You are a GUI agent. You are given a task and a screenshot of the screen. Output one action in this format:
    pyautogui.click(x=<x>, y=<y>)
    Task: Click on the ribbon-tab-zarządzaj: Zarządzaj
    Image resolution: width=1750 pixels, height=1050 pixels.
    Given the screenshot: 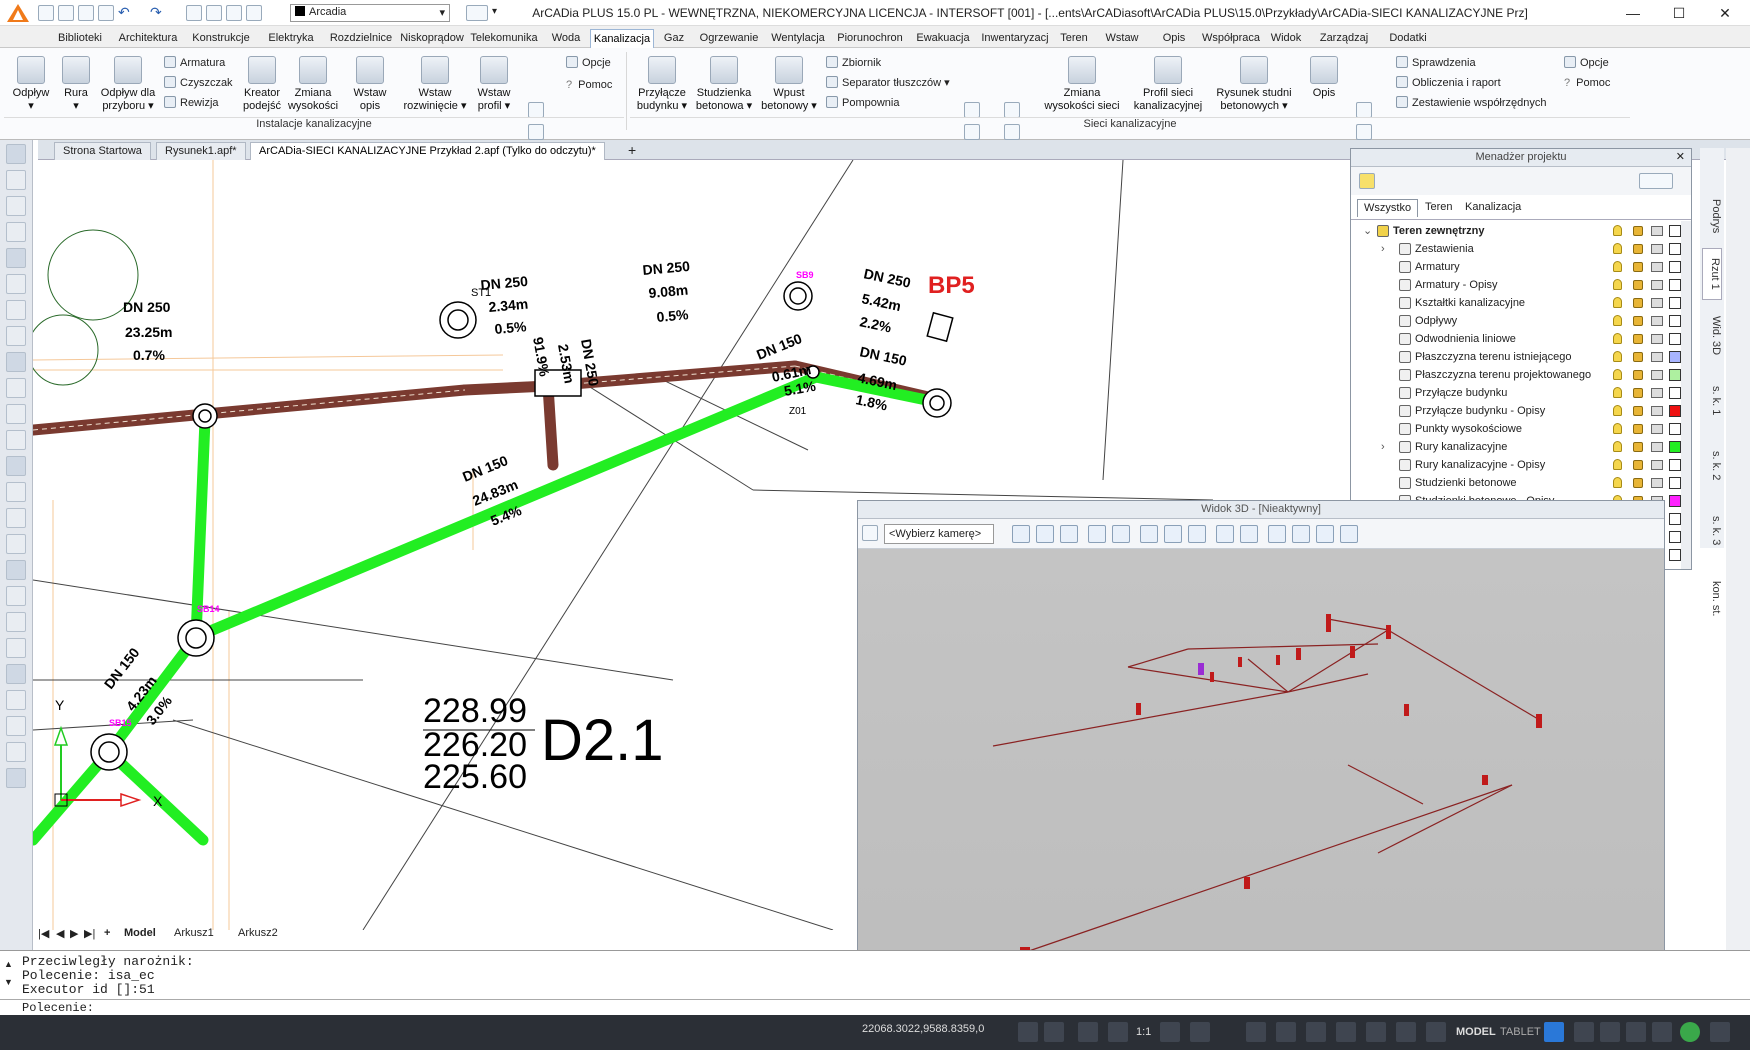 What is the action you would take?
    pyautogui.click(x=1344, y=38)
    